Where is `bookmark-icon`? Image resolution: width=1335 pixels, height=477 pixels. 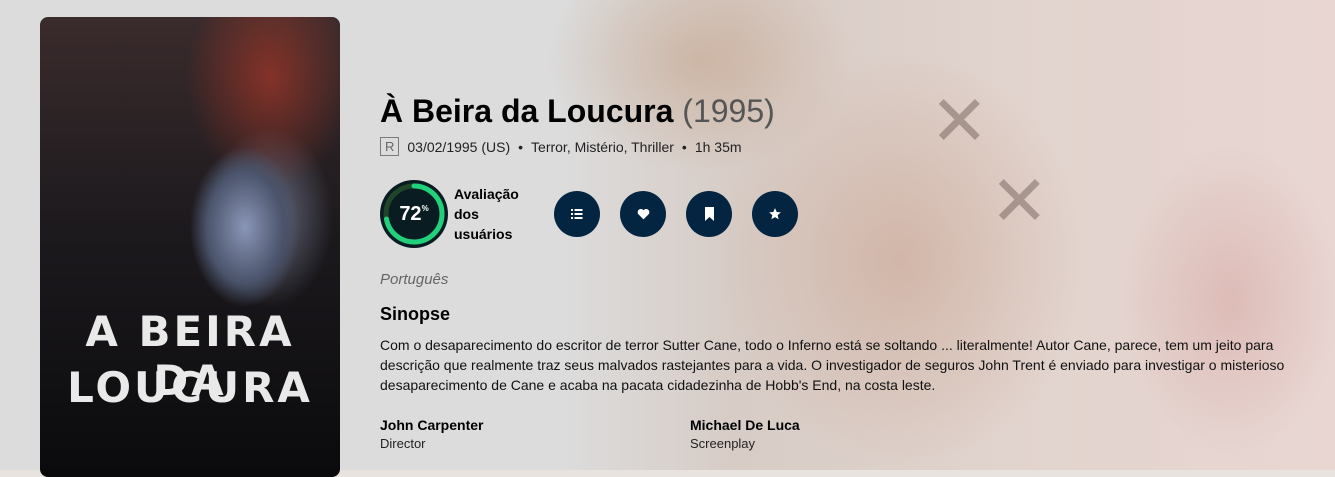
bookmark-icon is located at coordinates (709, 214).